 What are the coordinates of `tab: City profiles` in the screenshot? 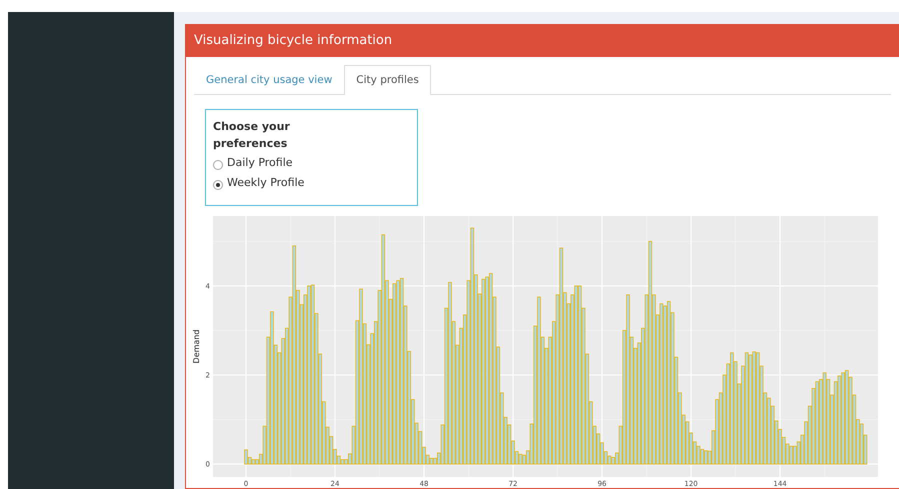 It's located at (387, 80).